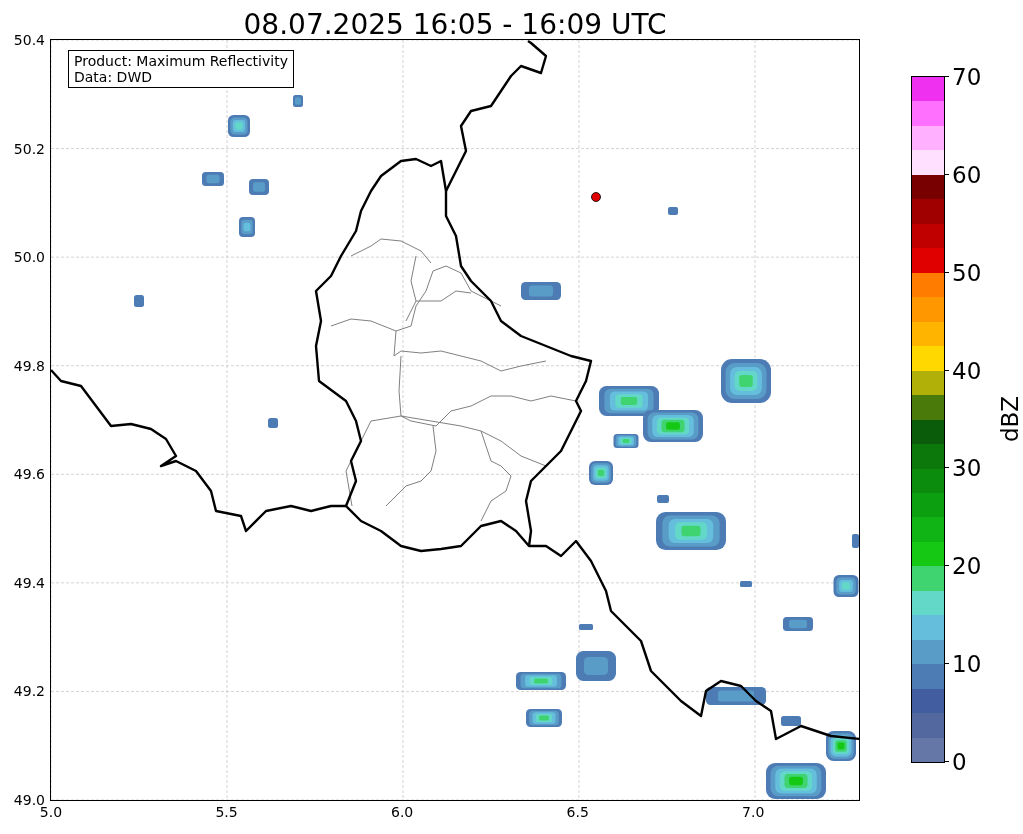  What do you see at coordinates (596, 197) in the screenshot?
I see `location-marker` at bounding box center [596, 197].